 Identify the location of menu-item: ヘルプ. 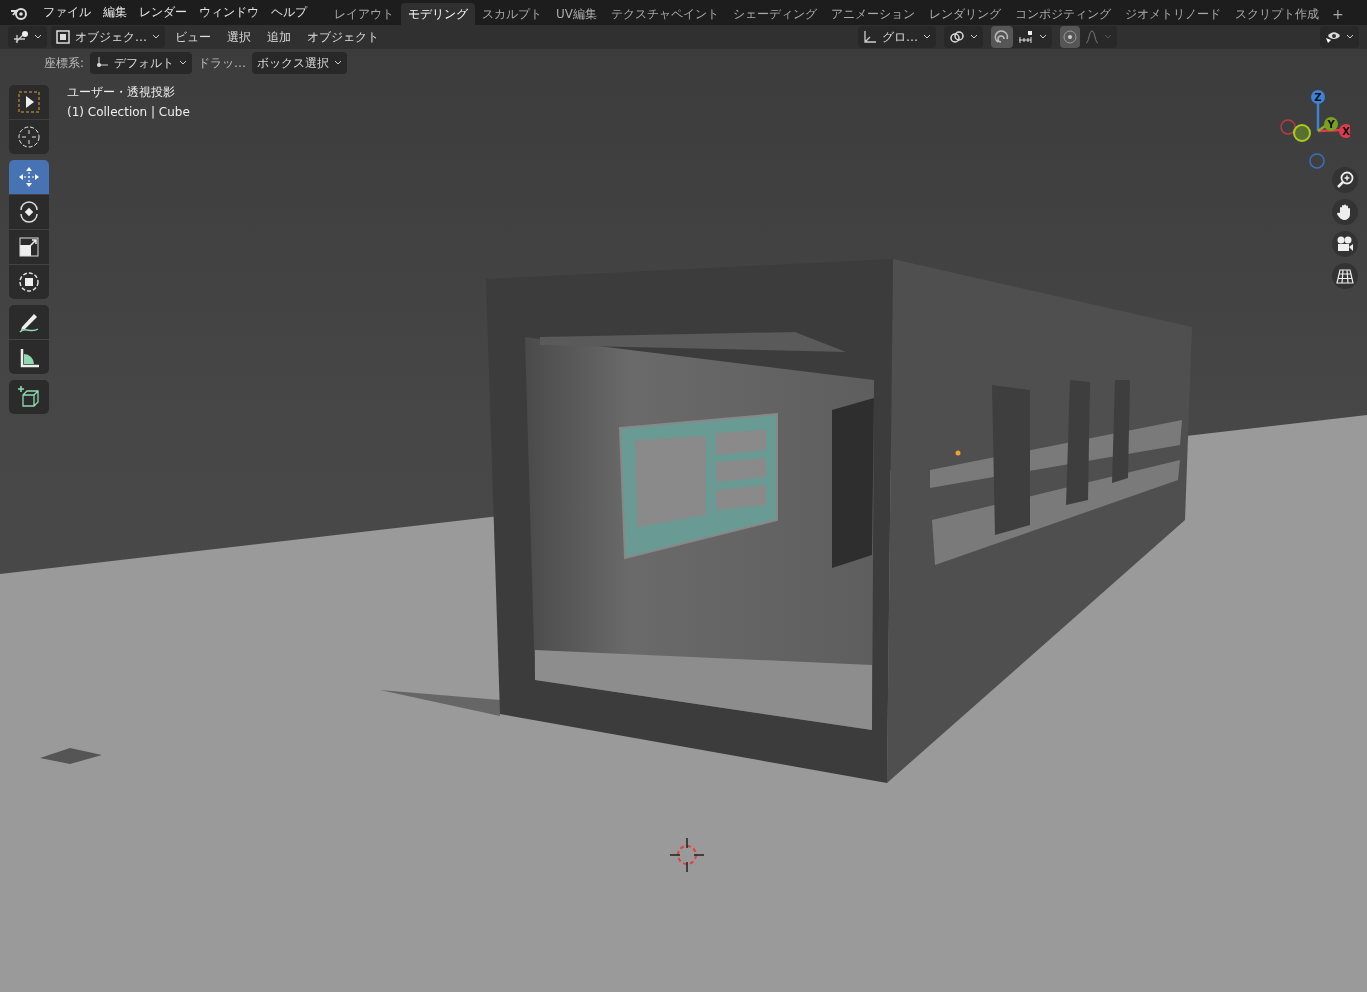
(289, 12).